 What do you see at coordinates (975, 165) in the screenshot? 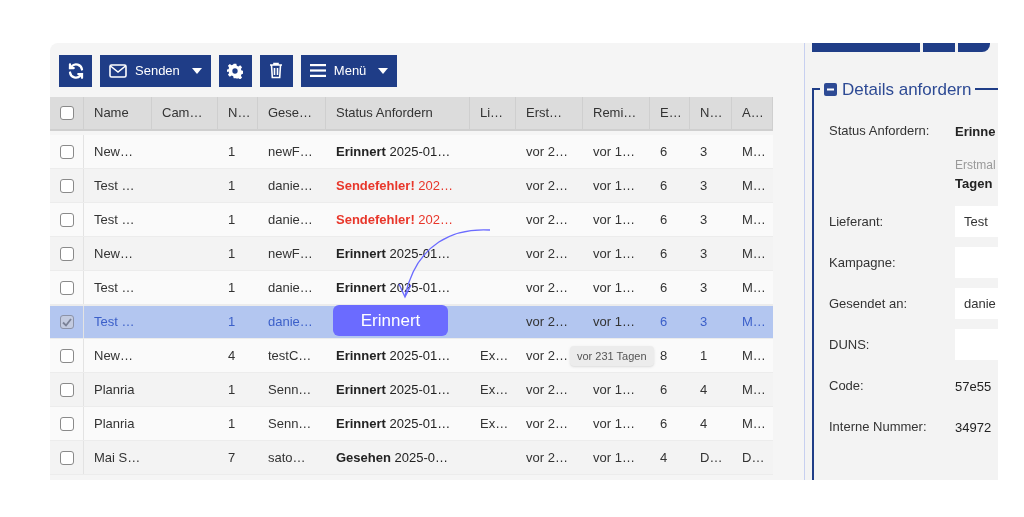
I see `hint-text: Erstmal` at bounding box center [975, 165].